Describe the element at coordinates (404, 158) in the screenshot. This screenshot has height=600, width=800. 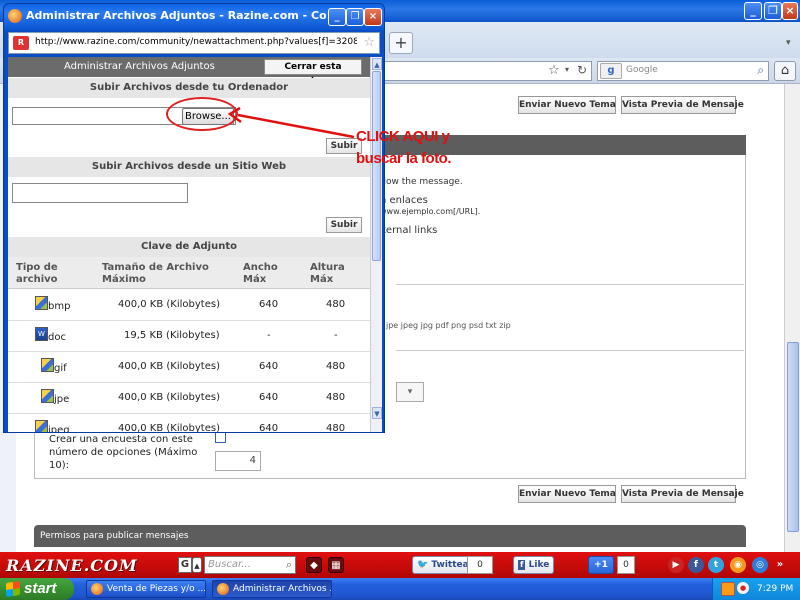
I see `annotation-line: buscar la foto.` at that location.